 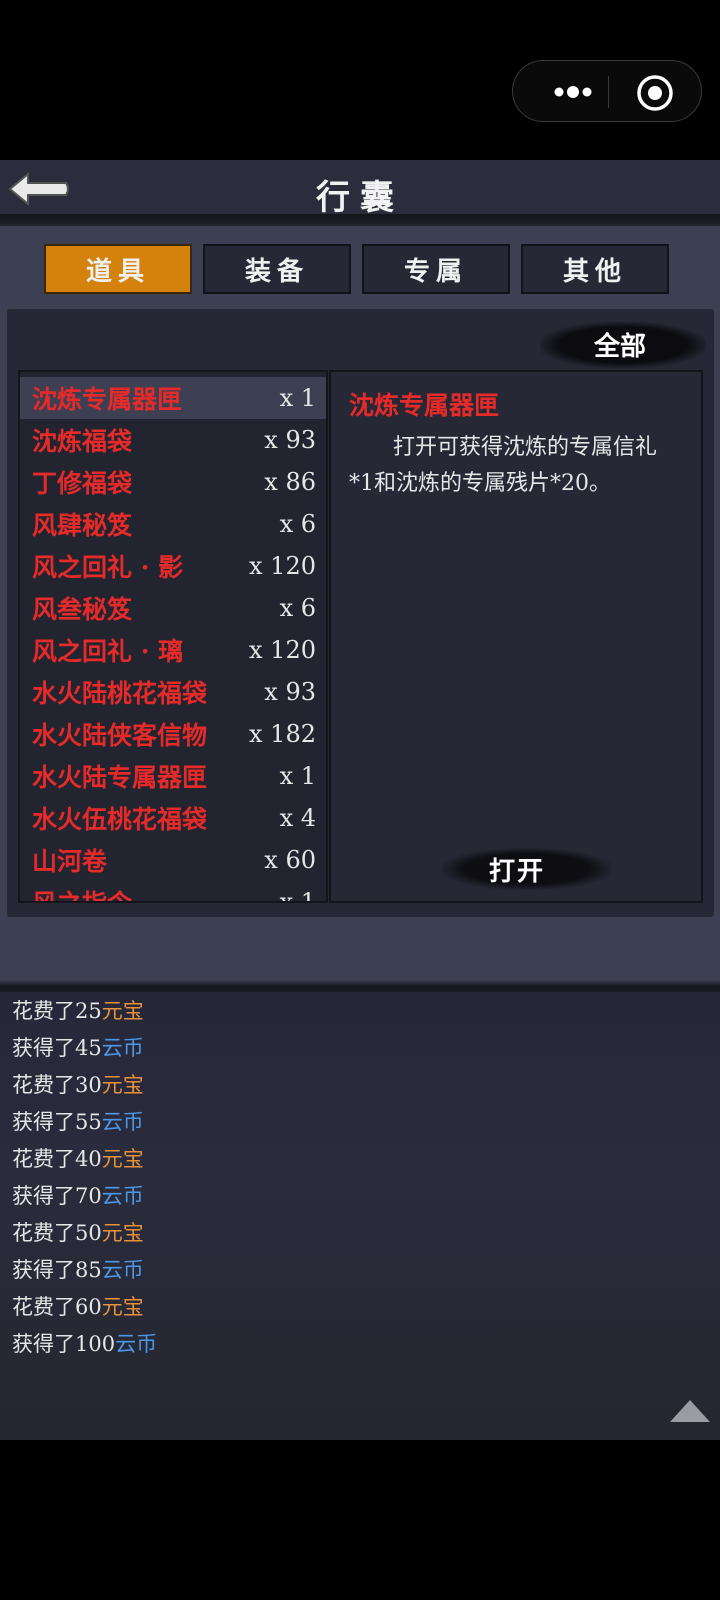 I want to click on item-name: 水火陆侠客信物, so click(x=120, y=735).